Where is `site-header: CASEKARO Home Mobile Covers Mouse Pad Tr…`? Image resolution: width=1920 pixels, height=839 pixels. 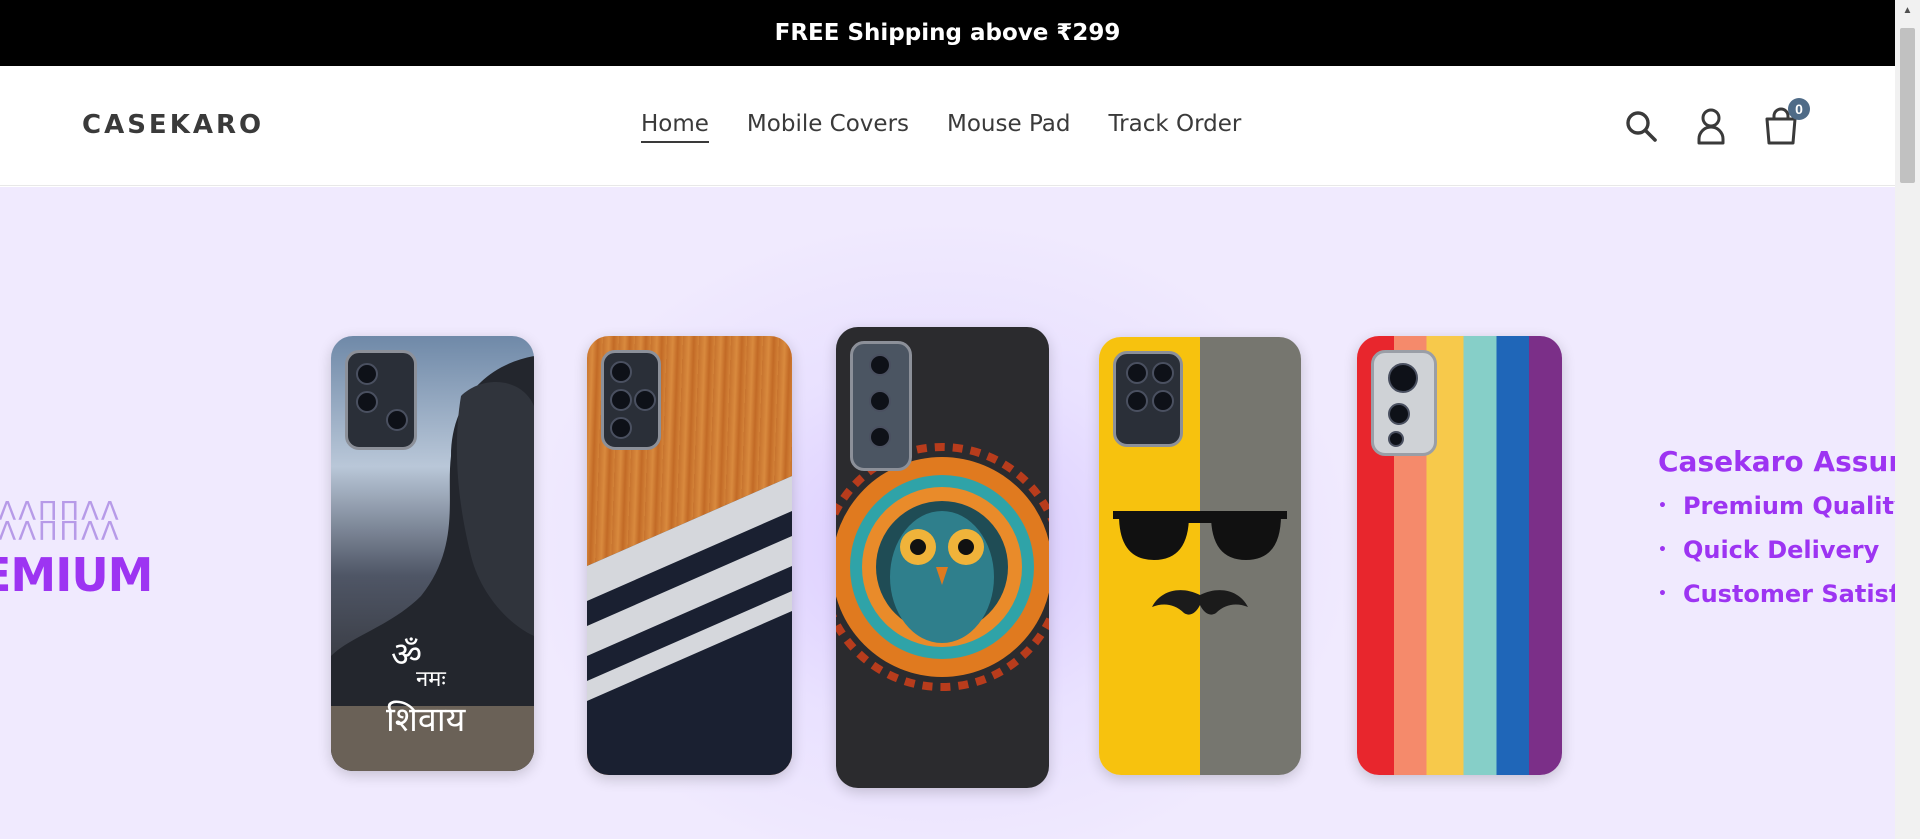 site-header: CASEKARO Home Mobile Covers Mouse Pad Tr… is located at coordinates (947, 126).